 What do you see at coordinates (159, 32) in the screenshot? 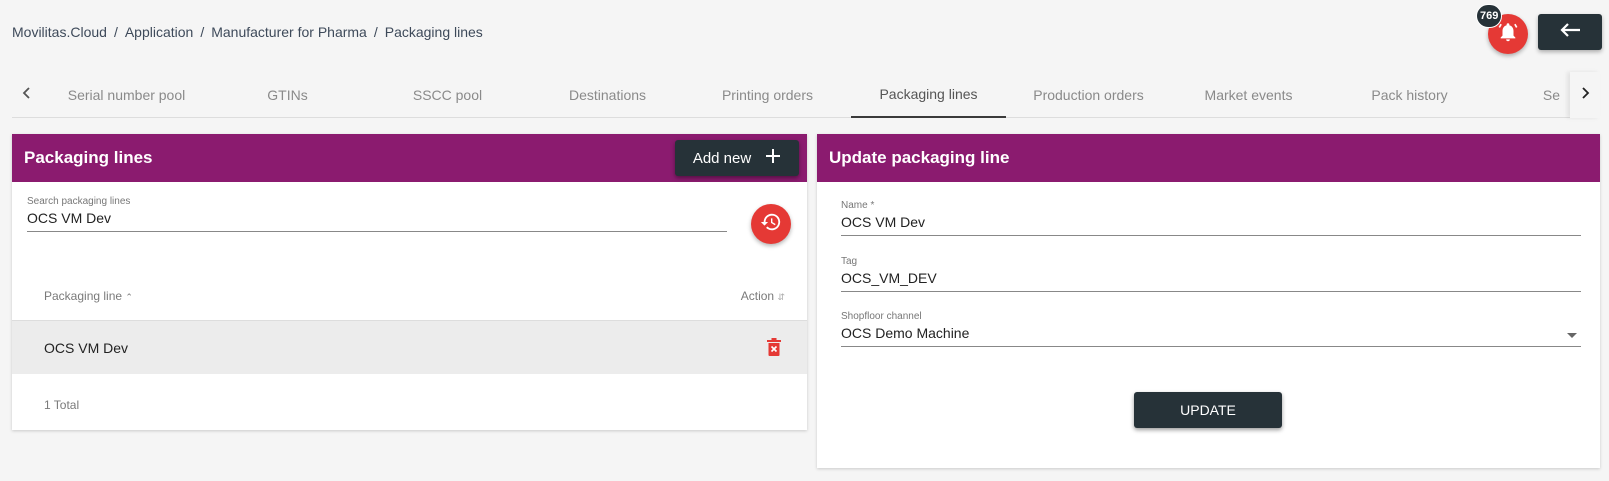
I see `breadcrumb-item: Application` at bounding box center [159, 32].